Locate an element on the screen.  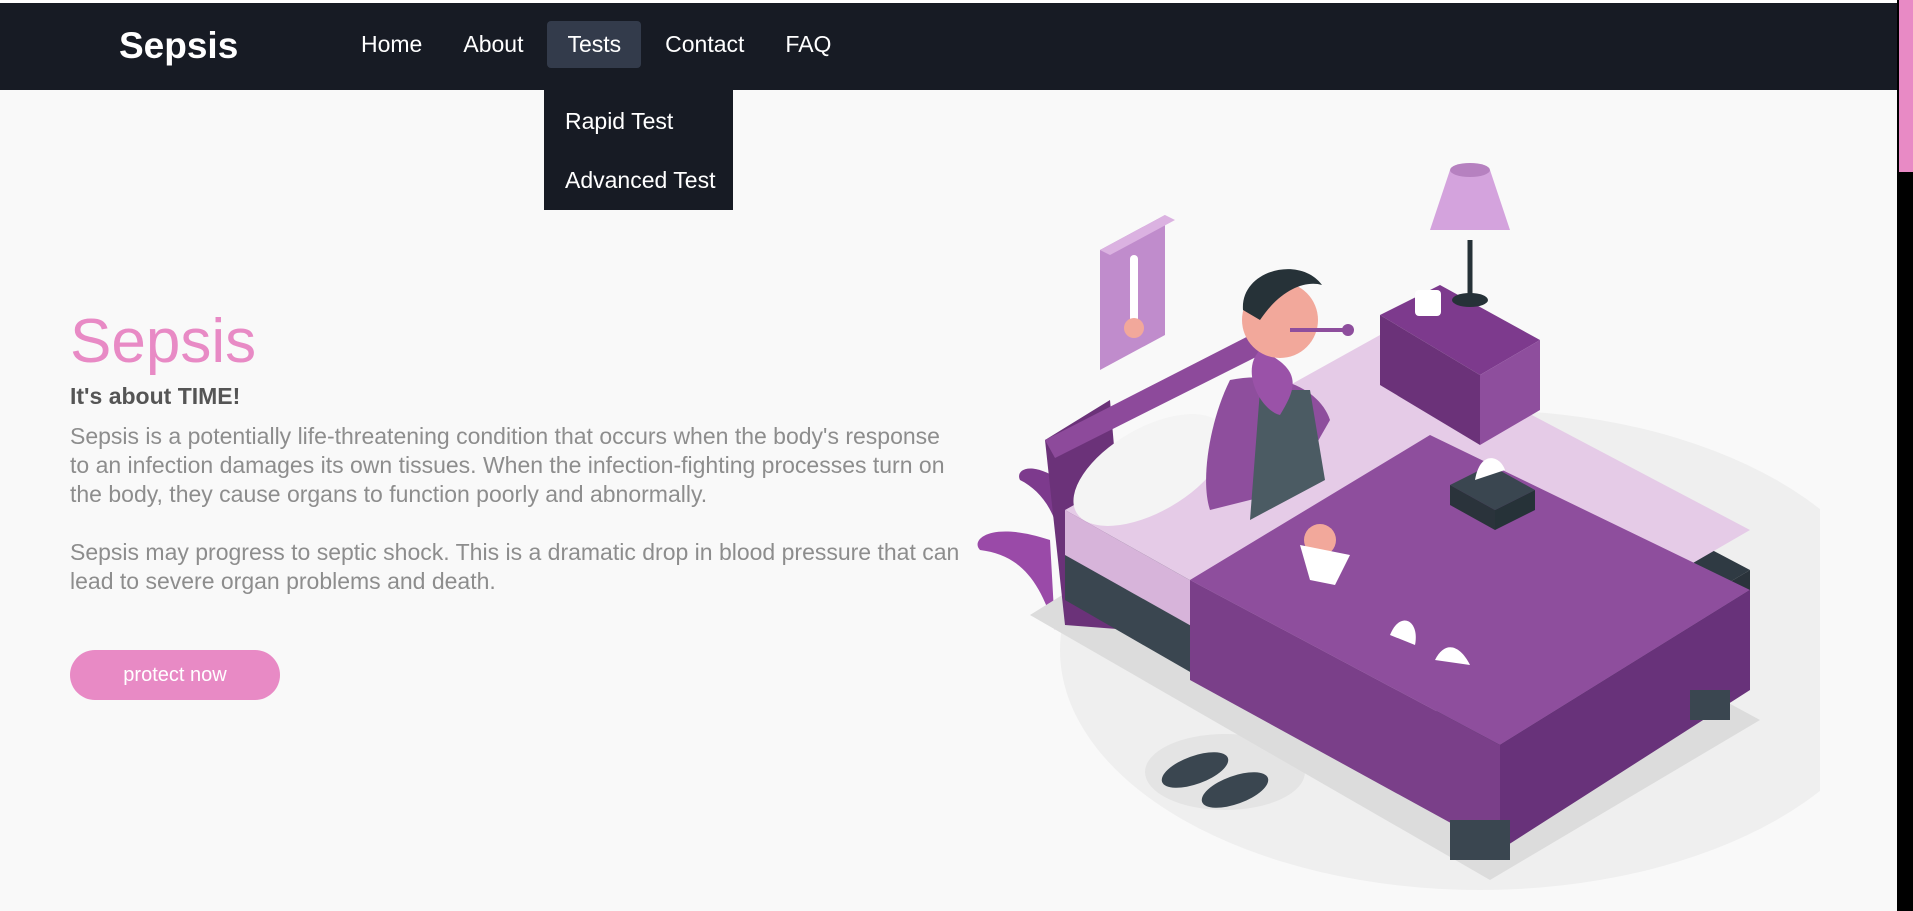
brand-logo: Sepsis is located at coordinates (178, 46).